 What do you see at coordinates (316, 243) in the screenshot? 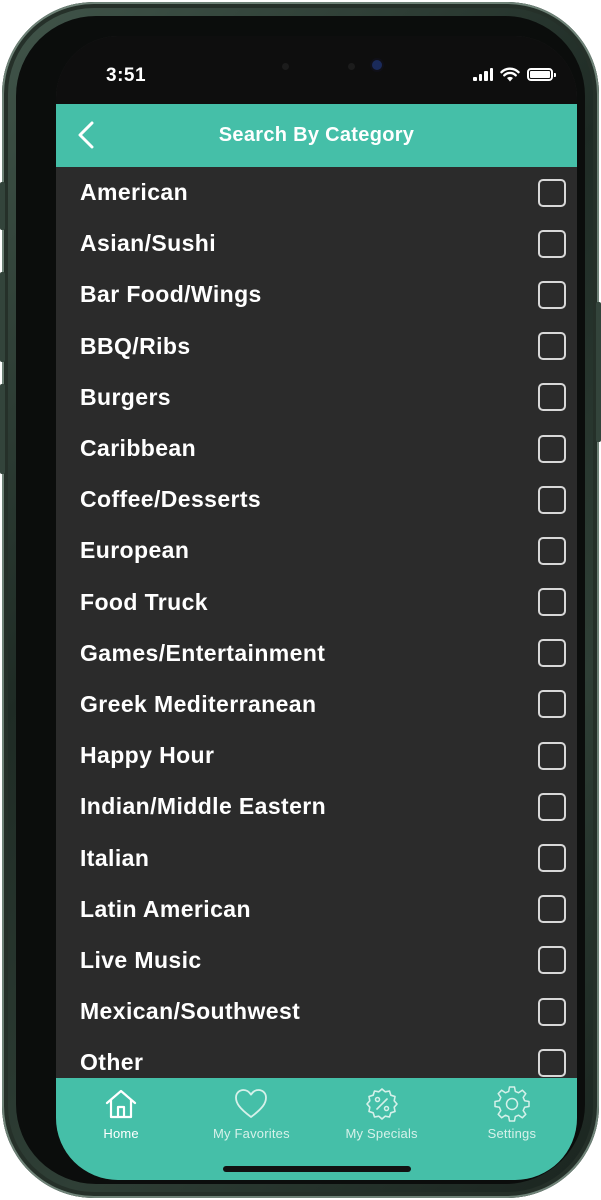
I see `category-row: Asian/Sushi` at bounding box center [316, 243].